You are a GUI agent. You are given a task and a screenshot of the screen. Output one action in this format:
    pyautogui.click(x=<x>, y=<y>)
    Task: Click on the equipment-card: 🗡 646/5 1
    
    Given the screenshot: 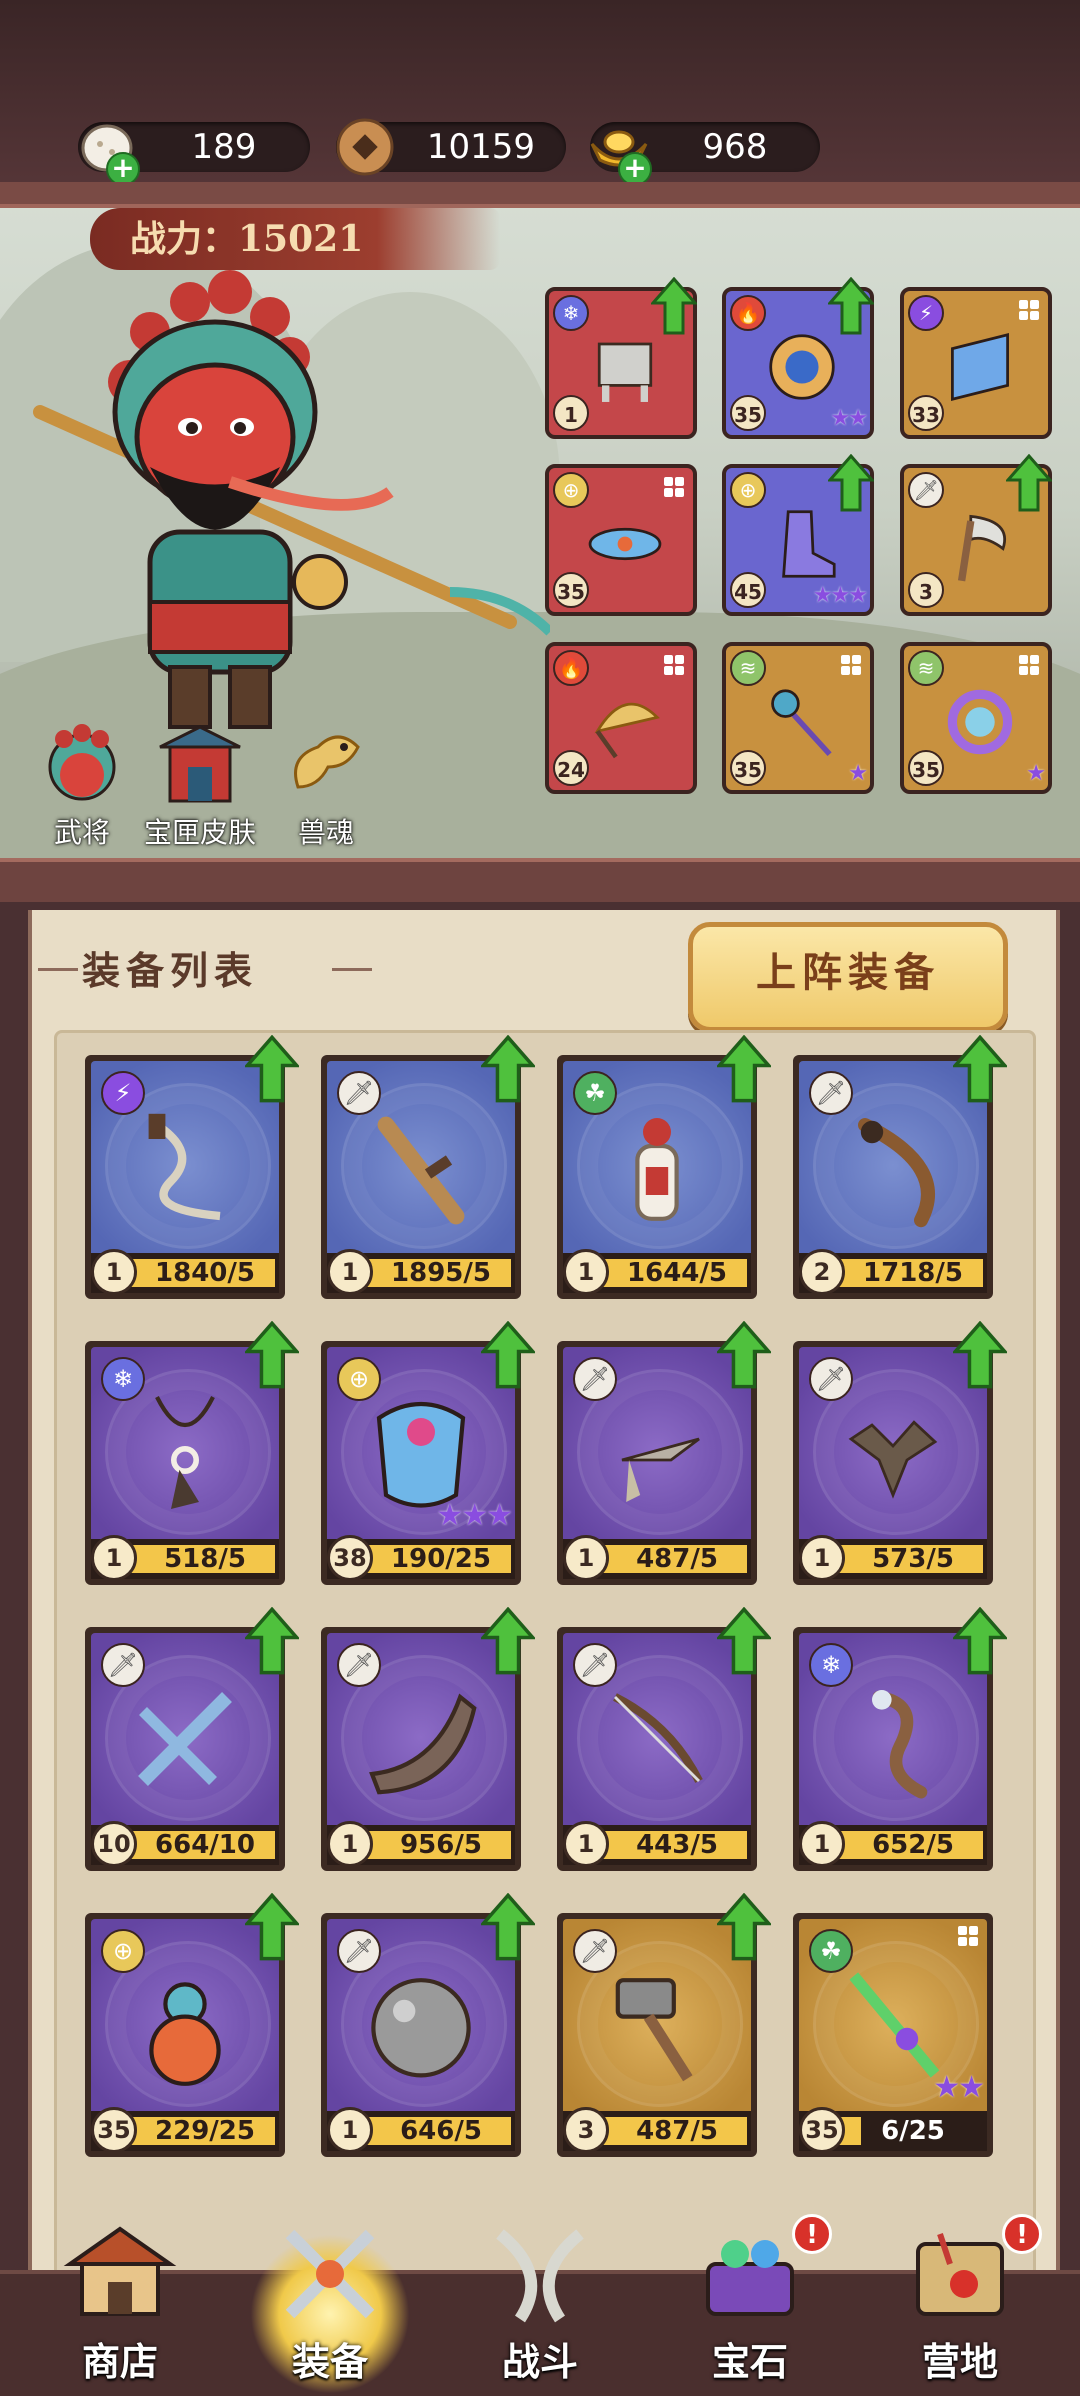 What is the action you would take?
    pyautogui.click(x=428, y=2025)
    